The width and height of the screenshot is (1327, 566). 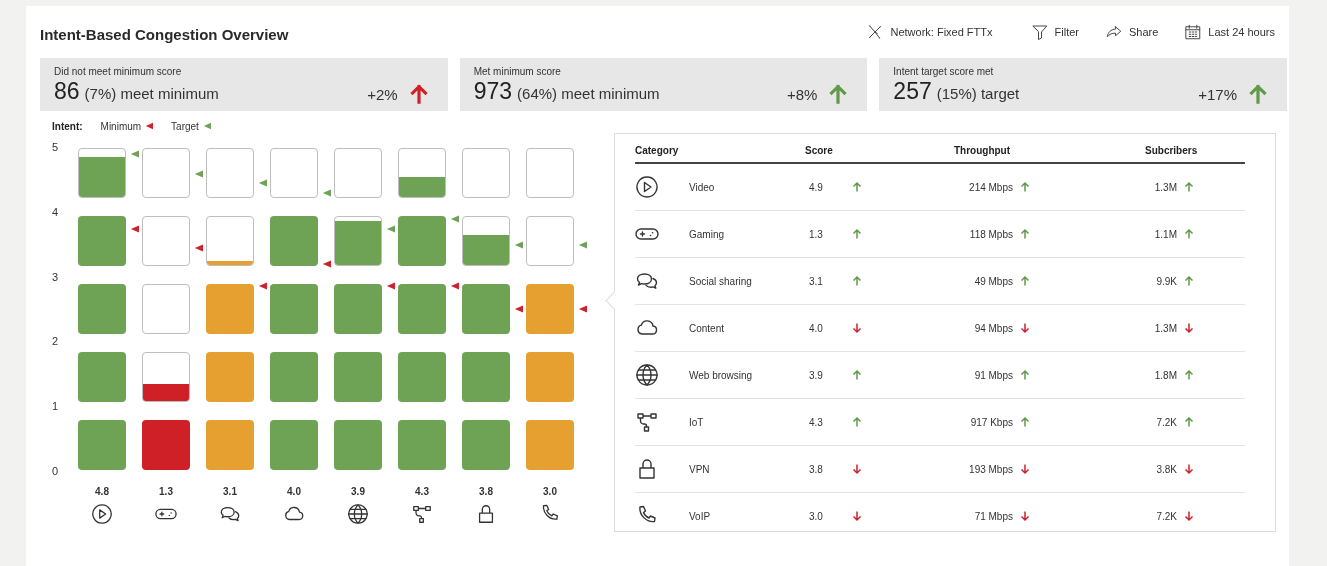 I want to click on column-score: 4.8, so click(x=102, y=491).